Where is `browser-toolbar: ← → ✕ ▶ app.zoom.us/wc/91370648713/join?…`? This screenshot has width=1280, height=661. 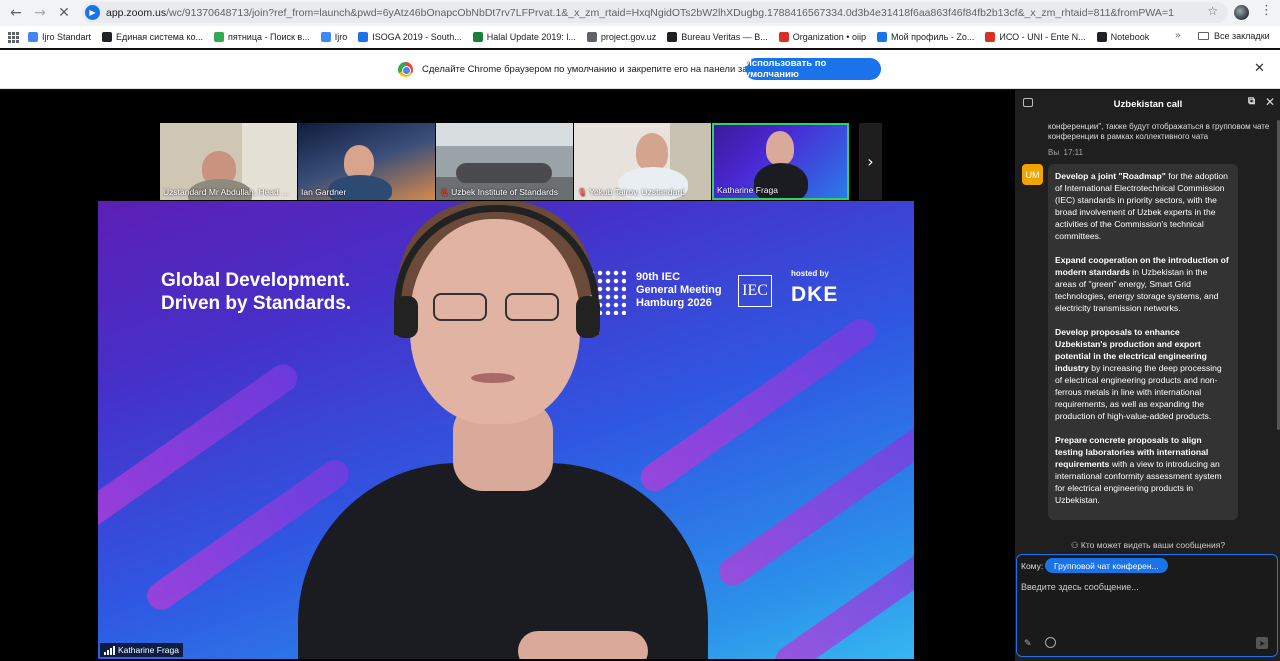 browser-toolbar: ← → ✕ ▶ app.zoom.us/wc/91370648713/join?… is located at coordinates (640, 13).